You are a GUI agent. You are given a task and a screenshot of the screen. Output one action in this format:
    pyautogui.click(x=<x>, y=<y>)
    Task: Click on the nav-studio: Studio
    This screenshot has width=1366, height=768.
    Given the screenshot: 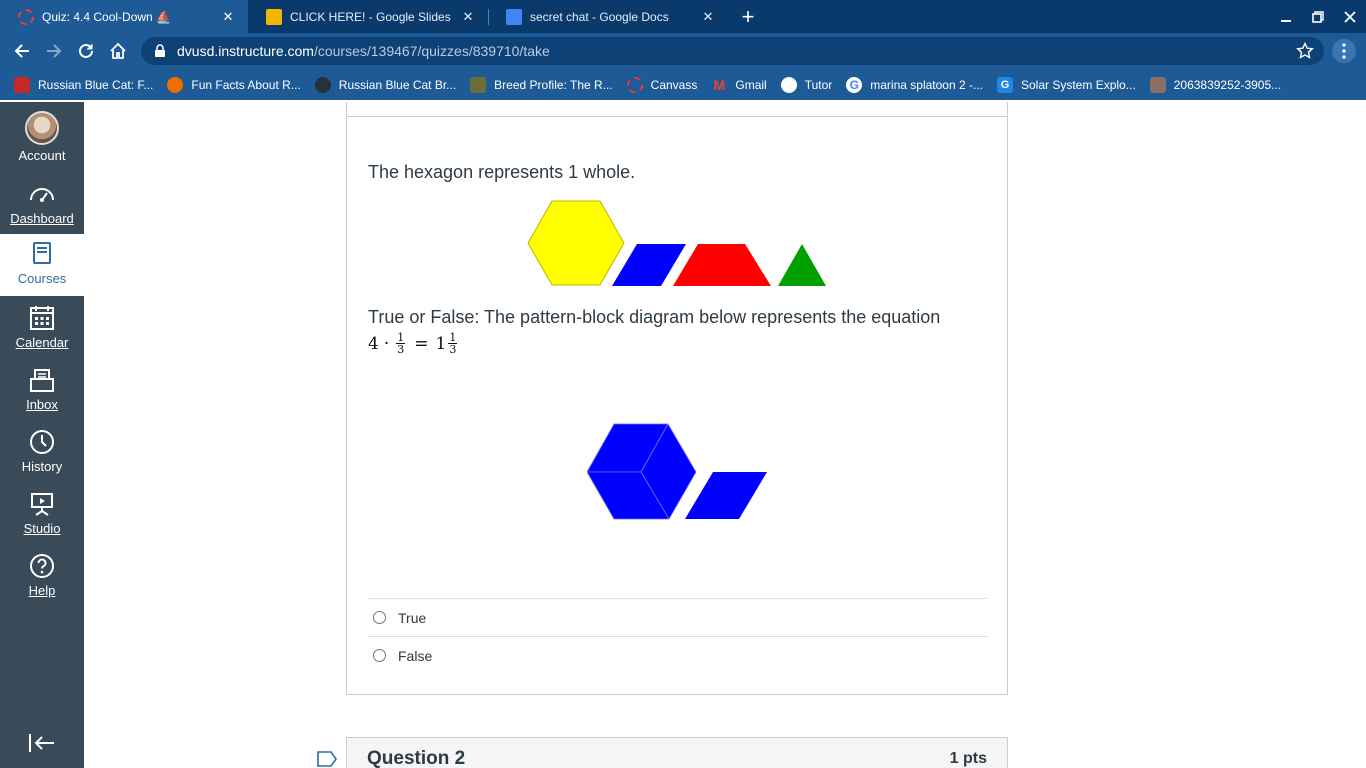 What is the action you would take?
    pyautogui.click(x=42, y=515)
    